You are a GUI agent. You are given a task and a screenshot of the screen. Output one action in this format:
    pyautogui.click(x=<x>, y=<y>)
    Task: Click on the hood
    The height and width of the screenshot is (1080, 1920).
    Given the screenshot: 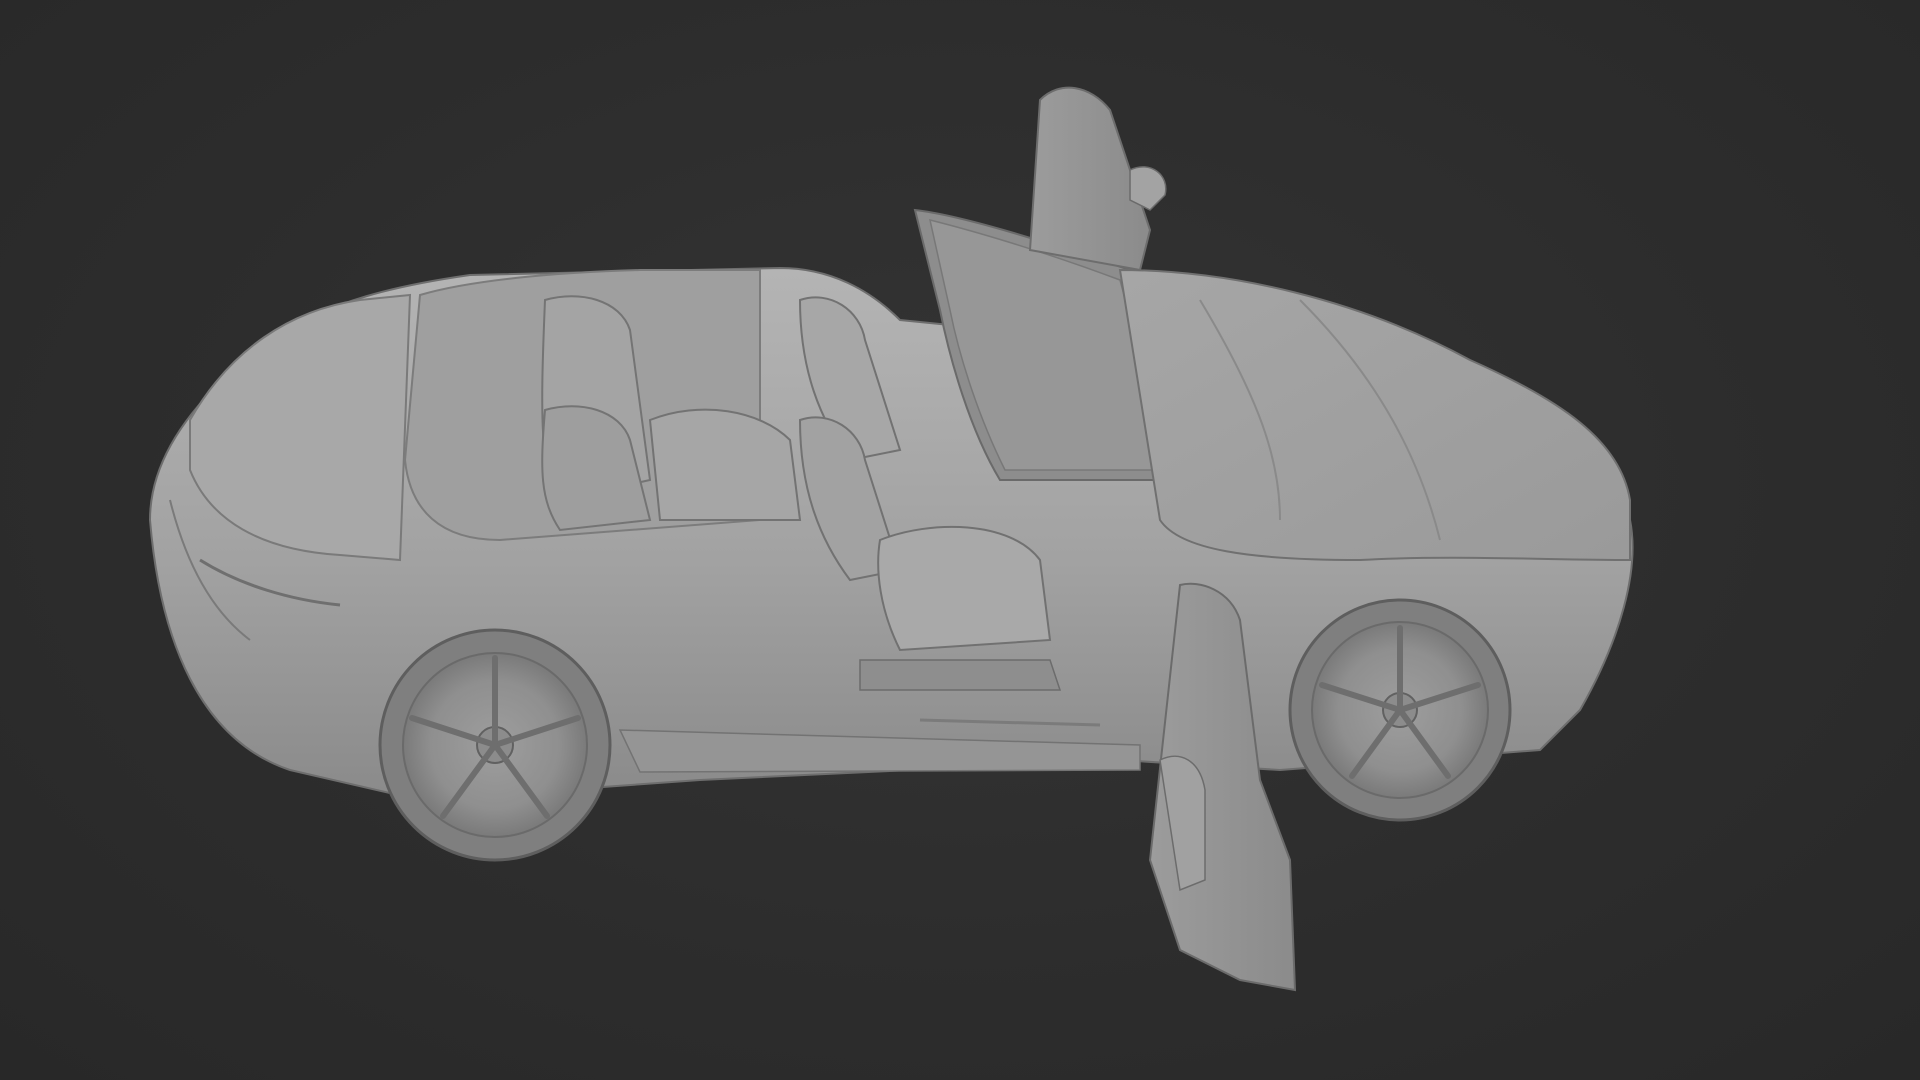 What is the action you would take?
    pyautogui.click(x=1374, y=415)
    